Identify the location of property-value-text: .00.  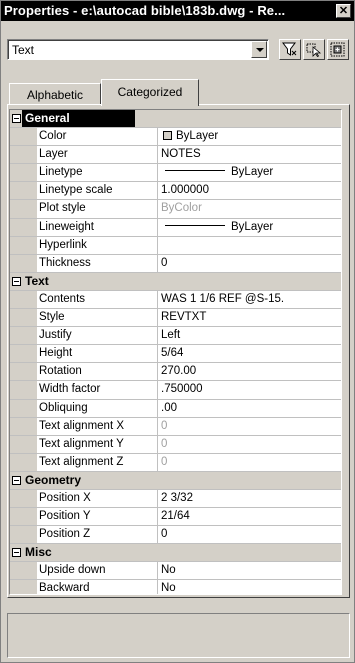
(169, 407).